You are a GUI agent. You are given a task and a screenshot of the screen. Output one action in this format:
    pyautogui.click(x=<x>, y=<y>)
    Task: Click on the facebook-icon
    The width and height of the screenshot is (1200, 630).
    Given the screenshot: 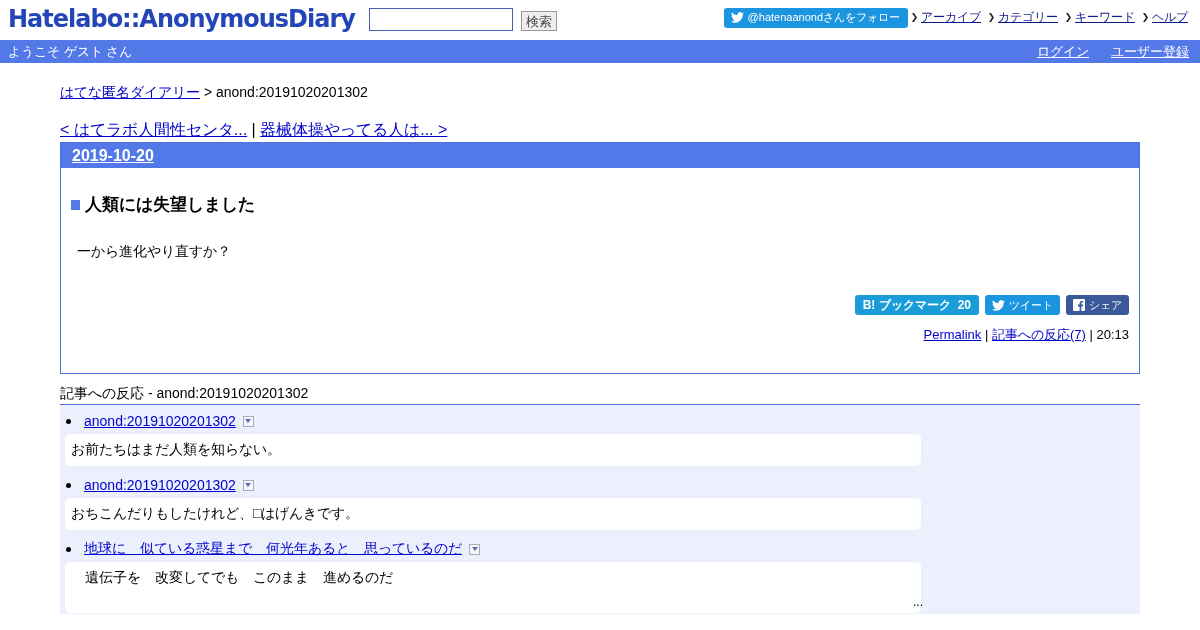 What is the action you would take?
    pyautogui.click(x=1079, y=305)
    